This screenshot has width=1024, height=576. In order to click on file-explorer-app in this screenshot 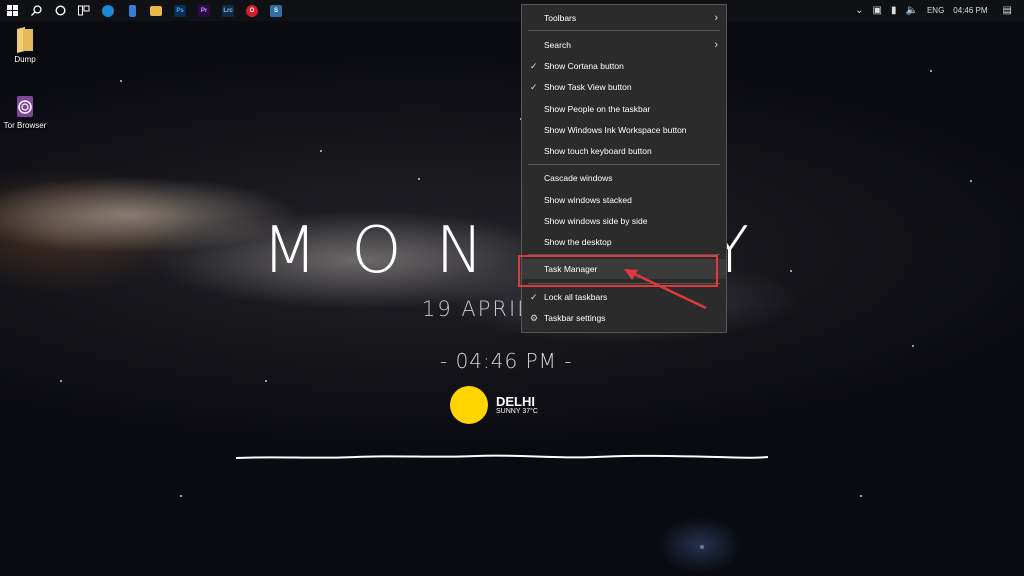, I will do `click(156, 10)`.